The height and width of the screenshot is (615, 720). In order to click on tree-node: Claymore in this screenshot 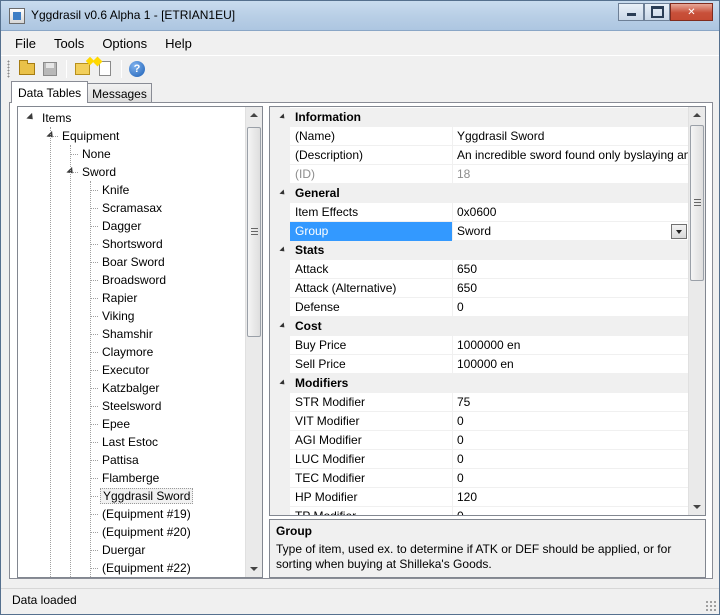, I will do `click(127, 352)`.